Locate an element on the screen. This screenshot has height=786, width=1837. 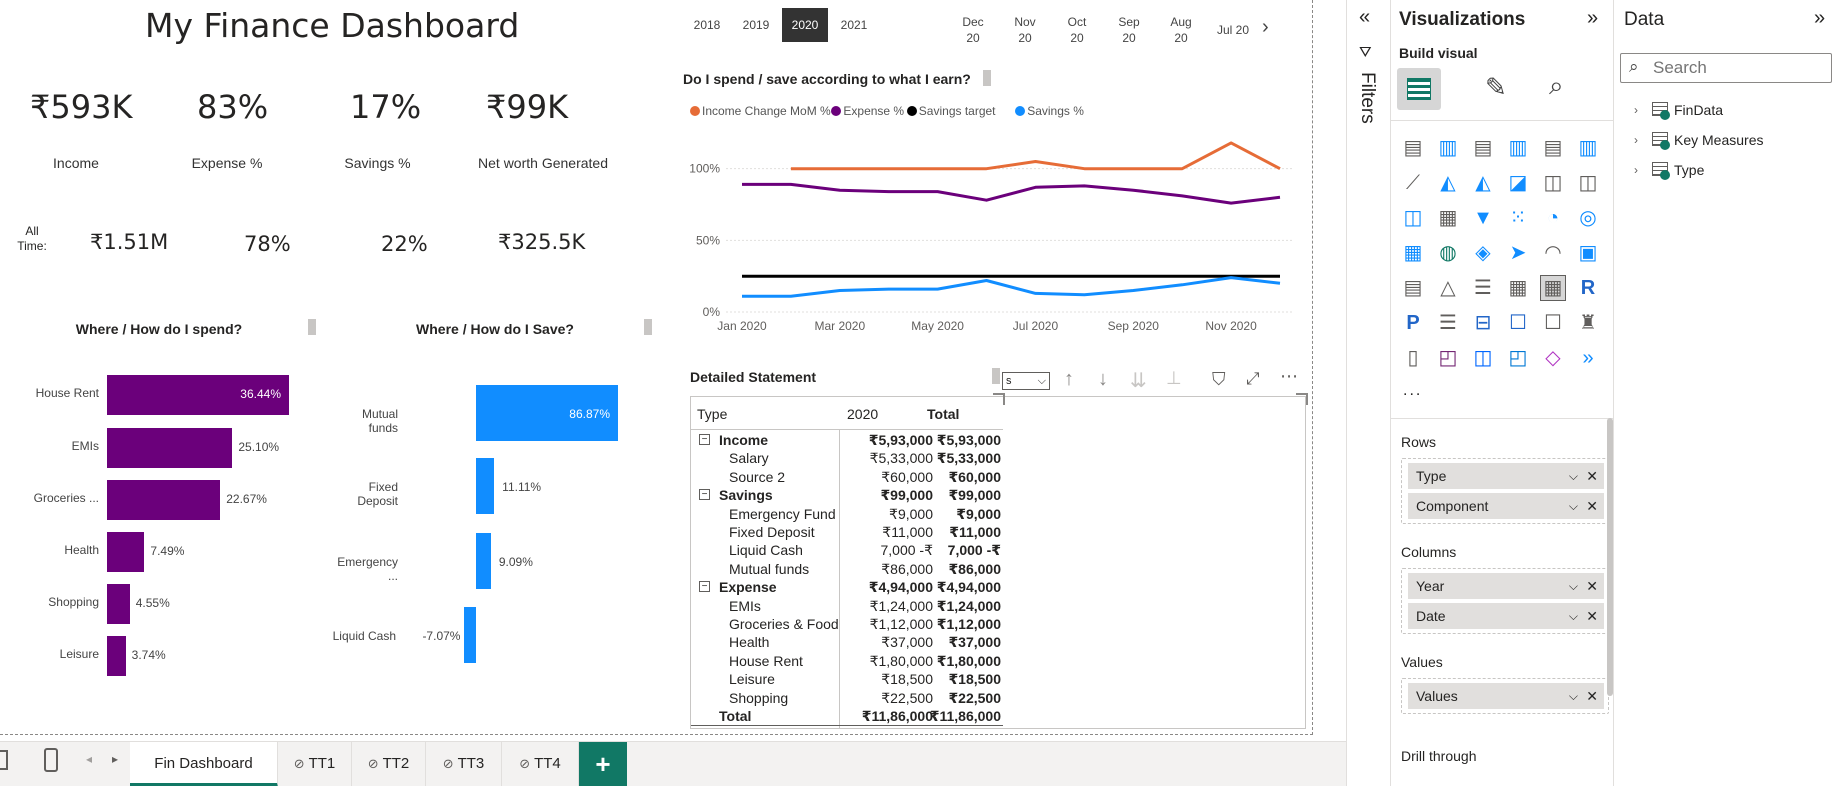
build-visual-tab is located at coordinates (1419, 89).